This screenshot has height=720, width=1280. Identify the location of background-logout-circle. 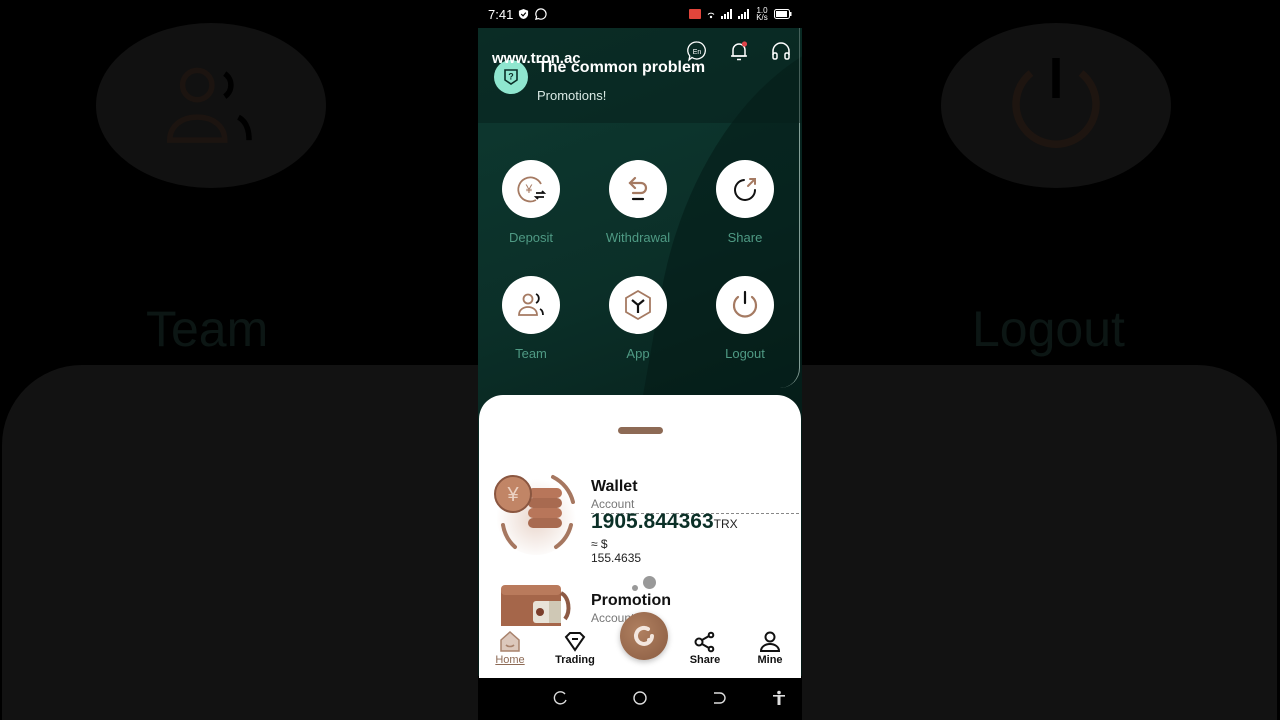
(1056, 105).